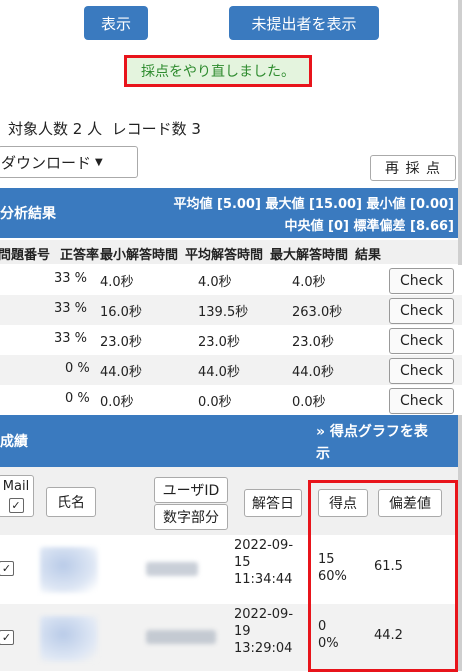 The width and height of the screenshot is (462, 672). I want to click on avg-time: 139.5秒, so click(223, 312).